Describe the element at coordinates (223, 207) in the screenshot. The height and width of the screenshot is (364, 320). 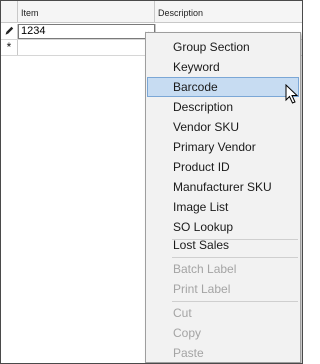
I see `menu-item-image-list: Image List` at that location.